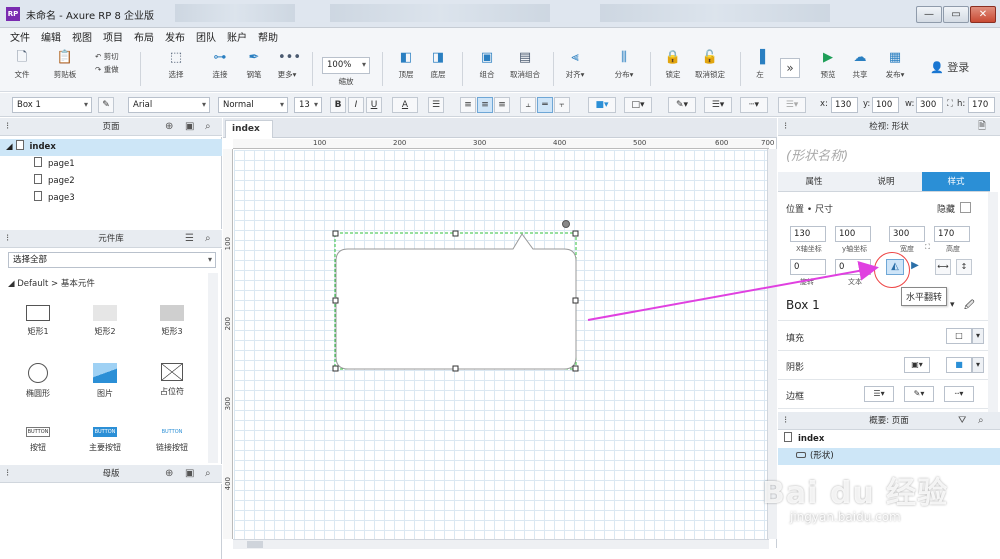 The image size is (1000, 559). What do you see at coordinates (176, 65) in the screenshot?
I see `select-tool: ⬚ 选择` at bounding box center [176, 65].